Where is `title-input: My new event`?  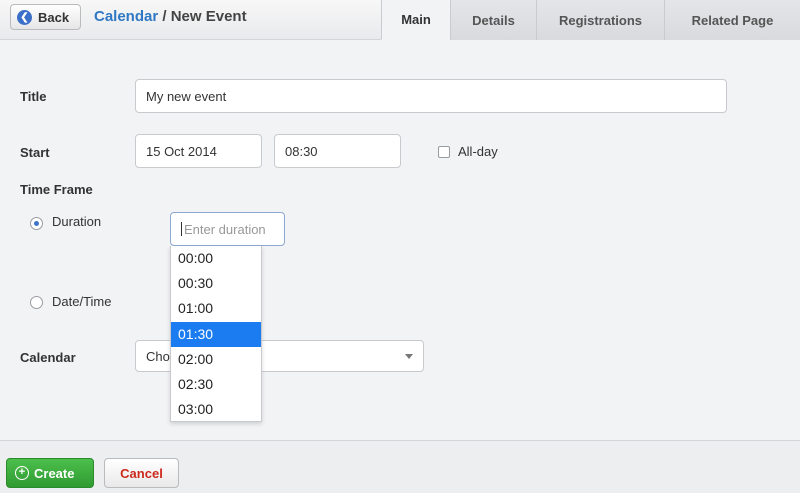 title-input: My new event is located at coordinates (431, 96).